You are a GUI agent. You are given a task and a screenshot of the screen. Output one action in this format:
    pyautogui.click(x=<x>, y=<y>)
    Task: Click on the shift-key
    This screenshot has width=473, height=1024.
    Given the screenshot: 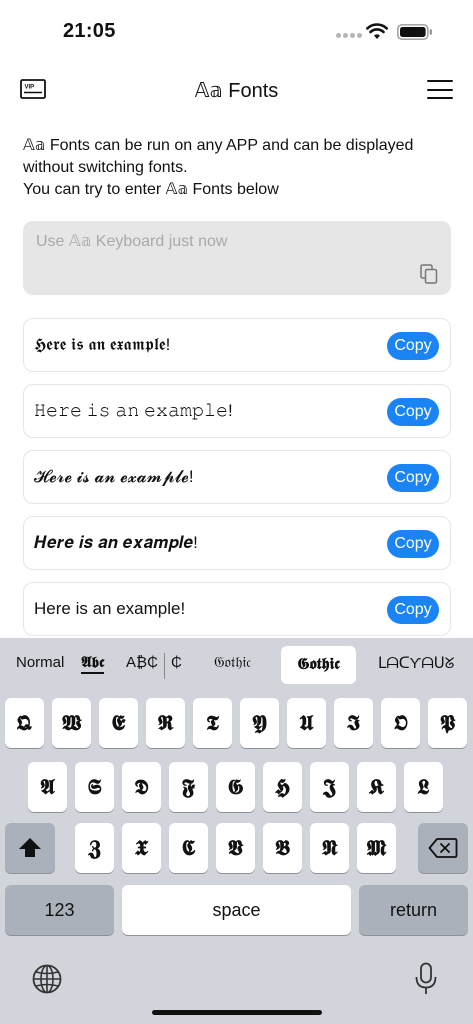 What is the action you would take?
    pyautogui.click(x=30, y=848)
    